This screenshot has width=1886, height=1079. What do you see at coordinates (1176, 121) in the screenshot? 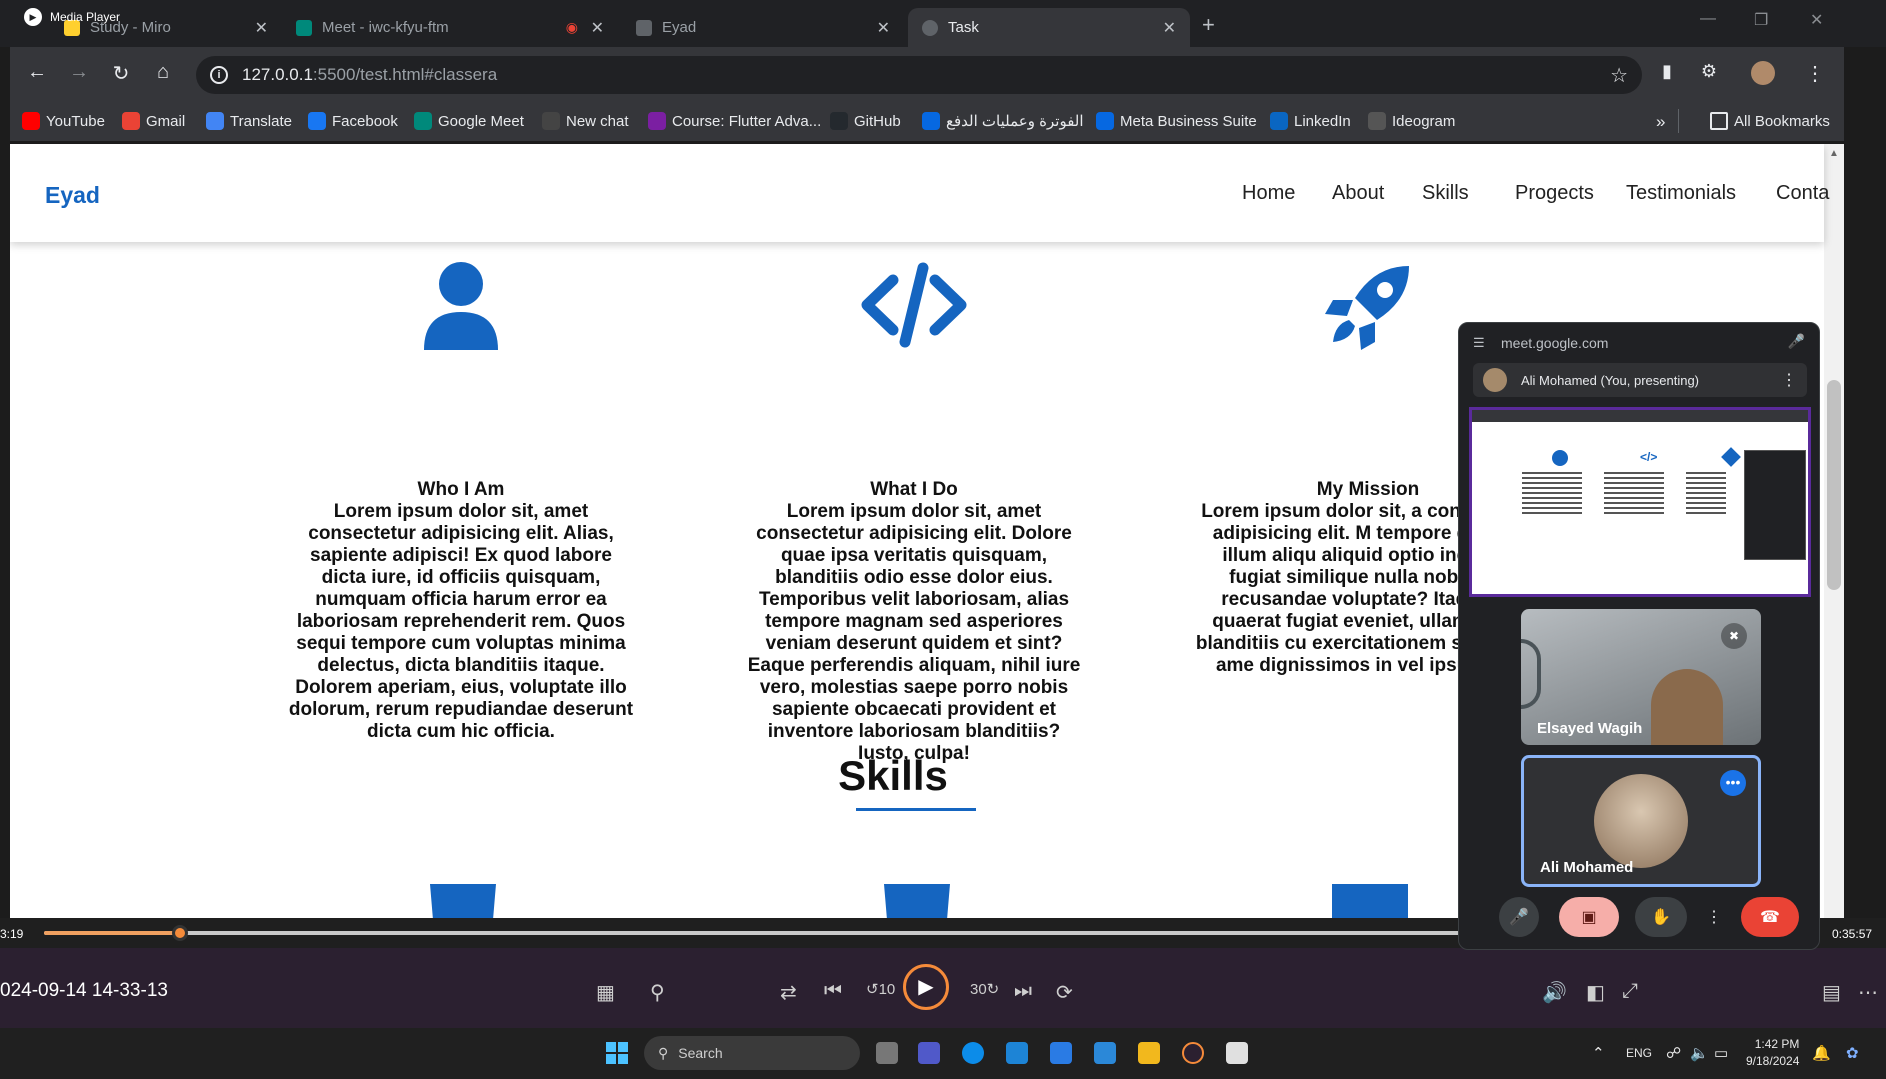
I see `bookmark-item: Meta Business Suite` at bounding box center [1176, 121].